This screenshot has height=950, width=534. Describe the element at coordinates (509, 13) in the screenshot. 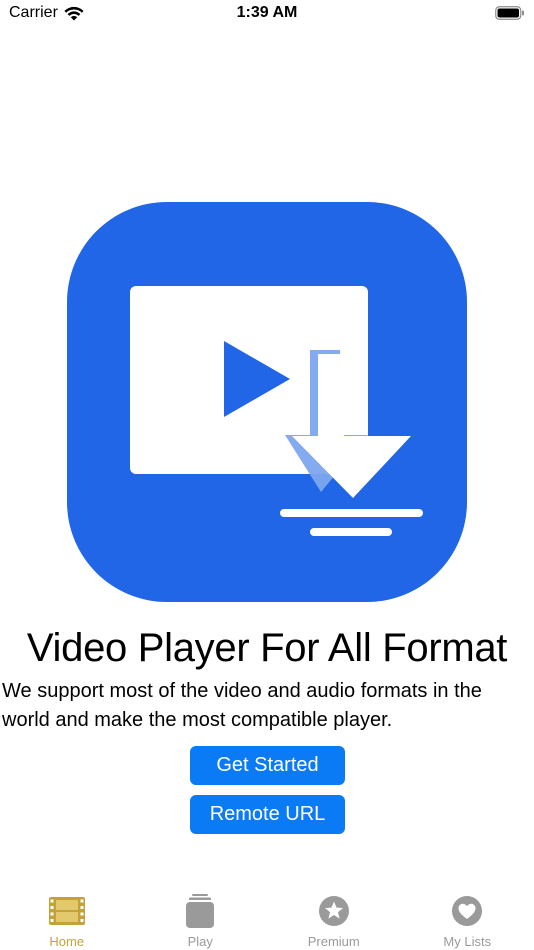

I see `battery-icon` at that location.